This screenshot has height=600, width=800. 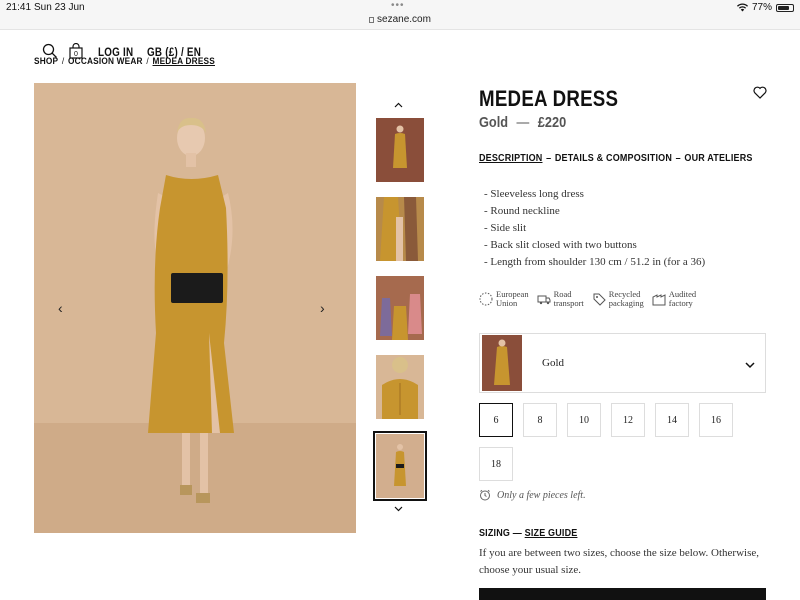 I want to click on alarm-clock-icon, so click(x=485, y=495).